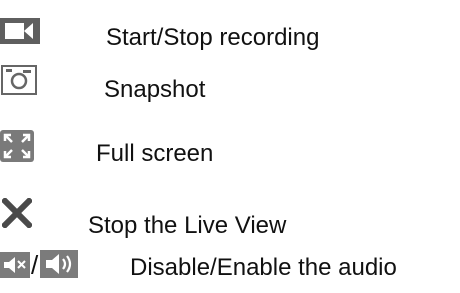 The height and width of the screenshot is (293, 460). I want to click on legend-label-stop-live-view: Stop the Live View, so click(187, 225).